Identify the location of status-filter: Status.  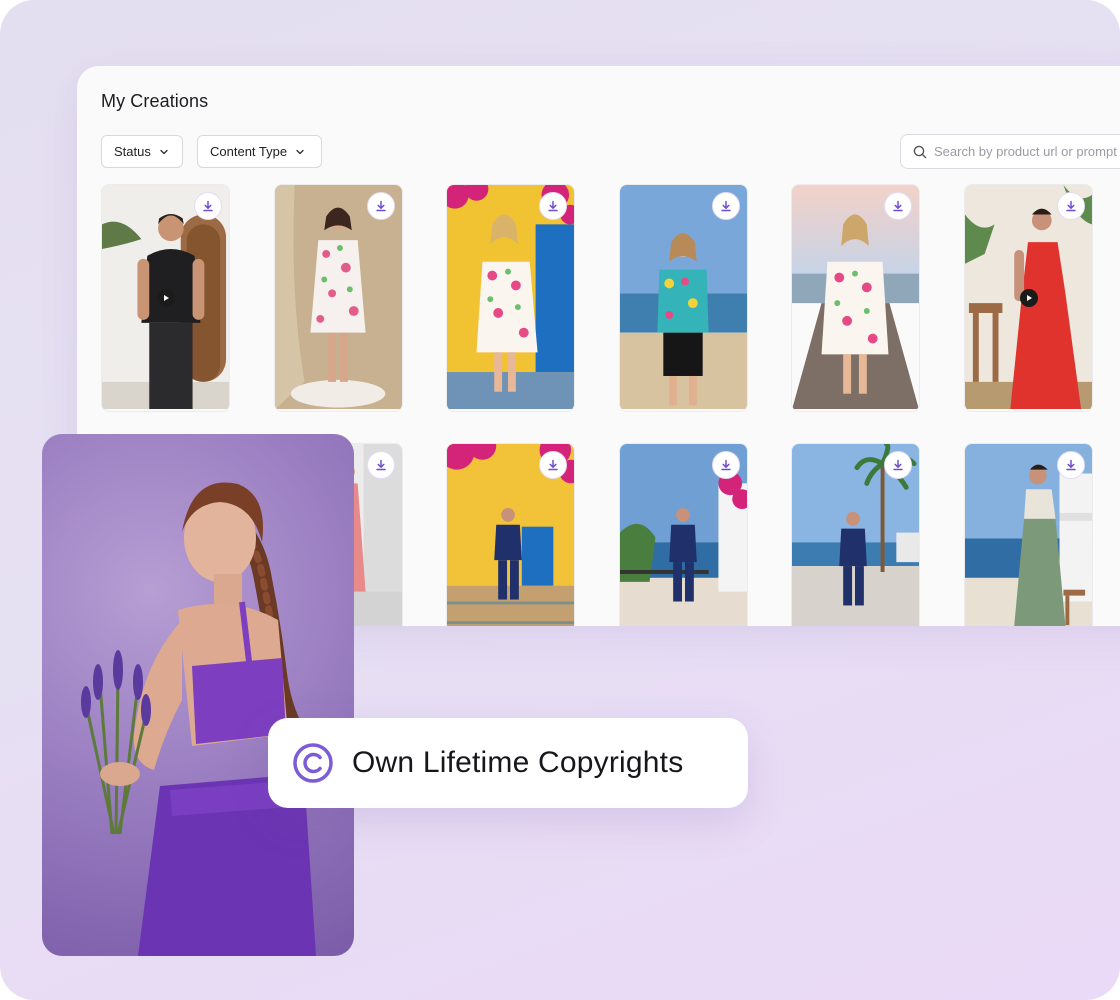
(142, 151).